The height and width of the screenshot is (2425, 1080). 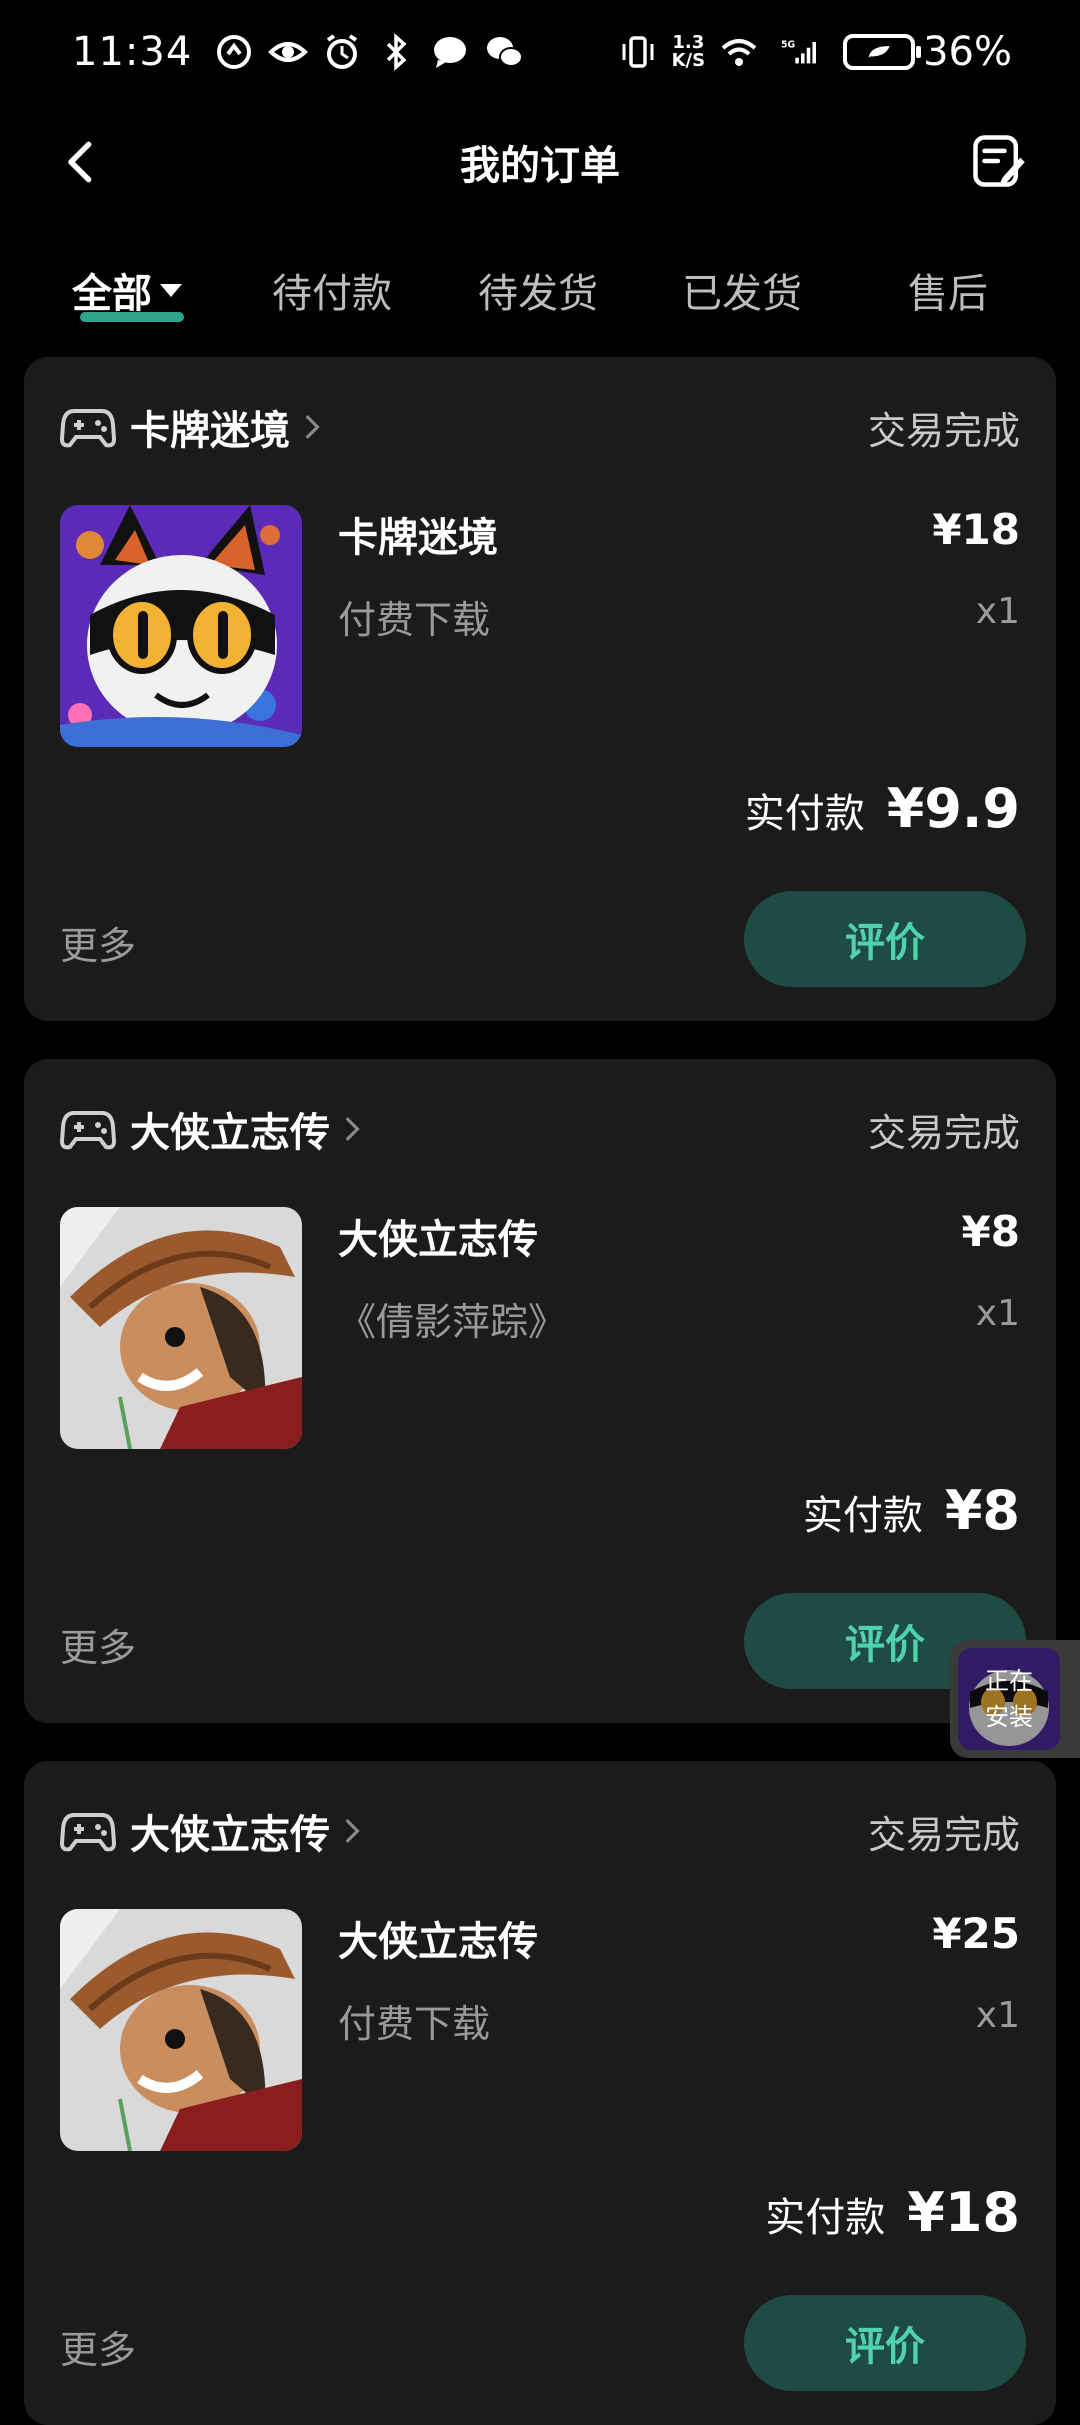 I want to click on chevron-left-icon, so click(x=80, y=162).